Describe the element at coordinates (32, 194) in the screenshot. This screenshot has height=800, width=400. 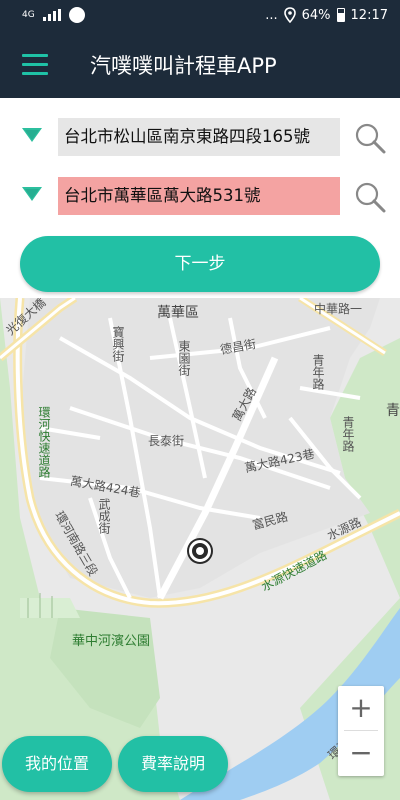
I see `destination-dropdown-icon` at that location.